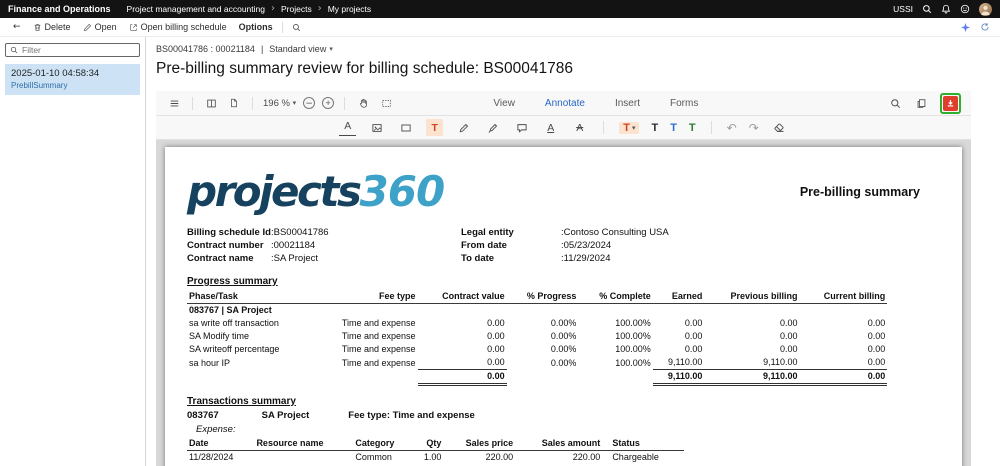 The height and width of the screenshot is (466, 1000). I want to click on back-button: ←, so click(17, 27).